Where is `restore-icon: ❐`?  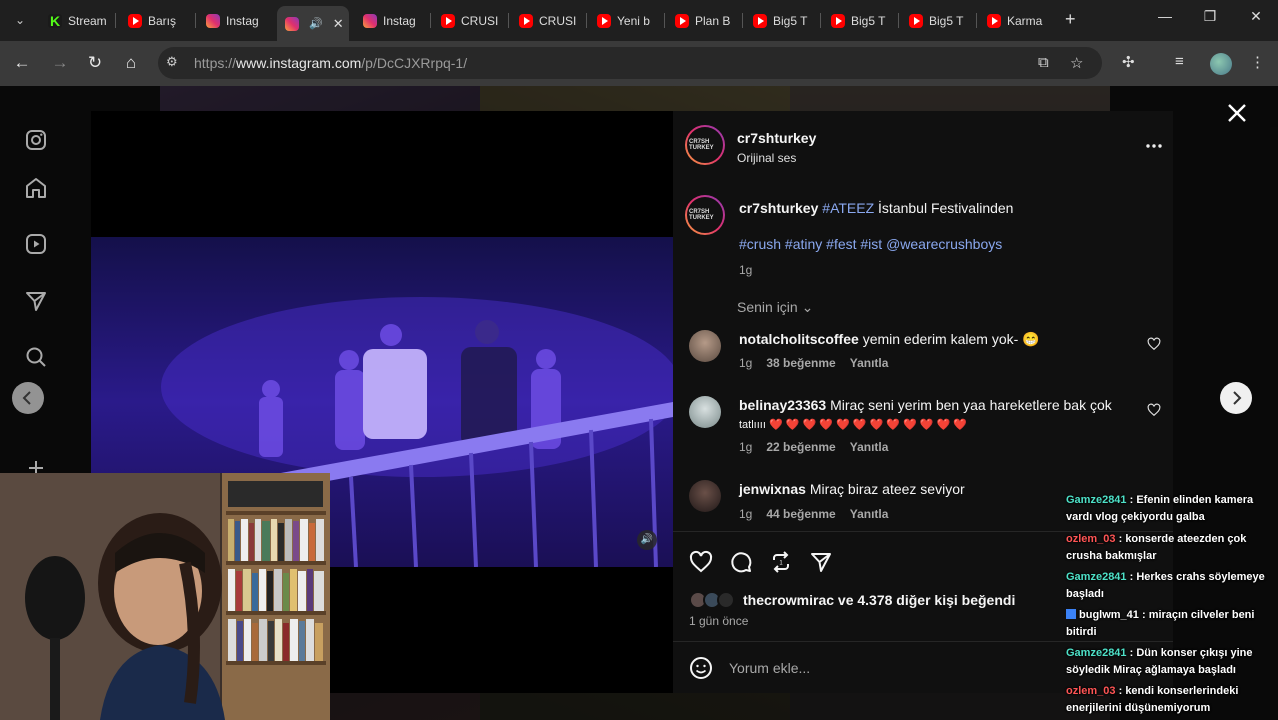
restore-icon: ❐ is located at coordinates (1210, 16).